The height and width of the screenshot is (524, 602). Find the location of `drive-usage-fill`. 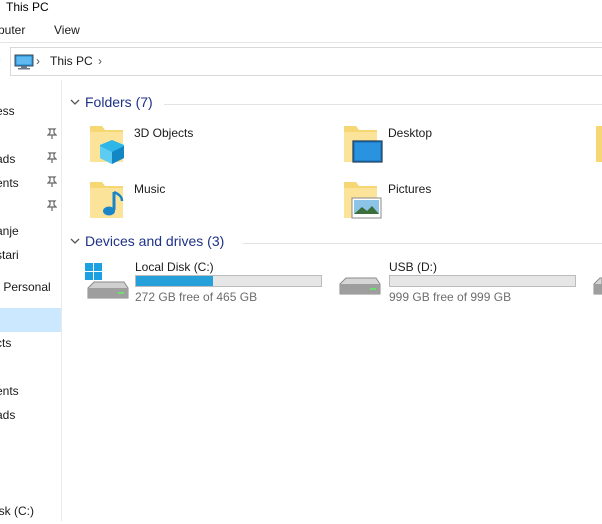

drive-usage-fill is located at coordinates (174, 281).